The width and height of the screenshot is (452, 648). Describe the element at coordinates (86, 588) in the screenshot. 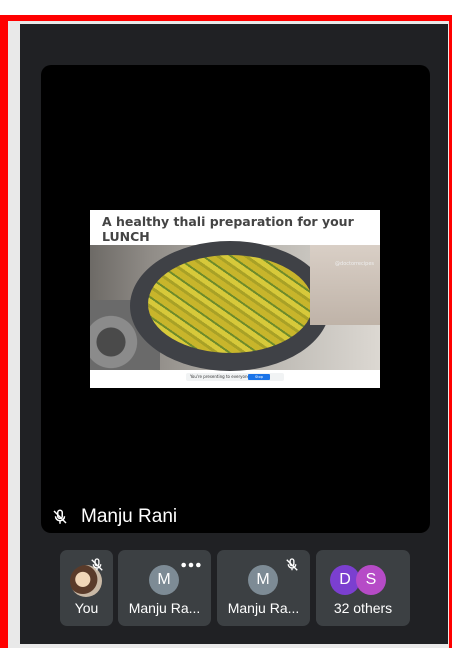

I see `participant-tile-you: You` at that location.